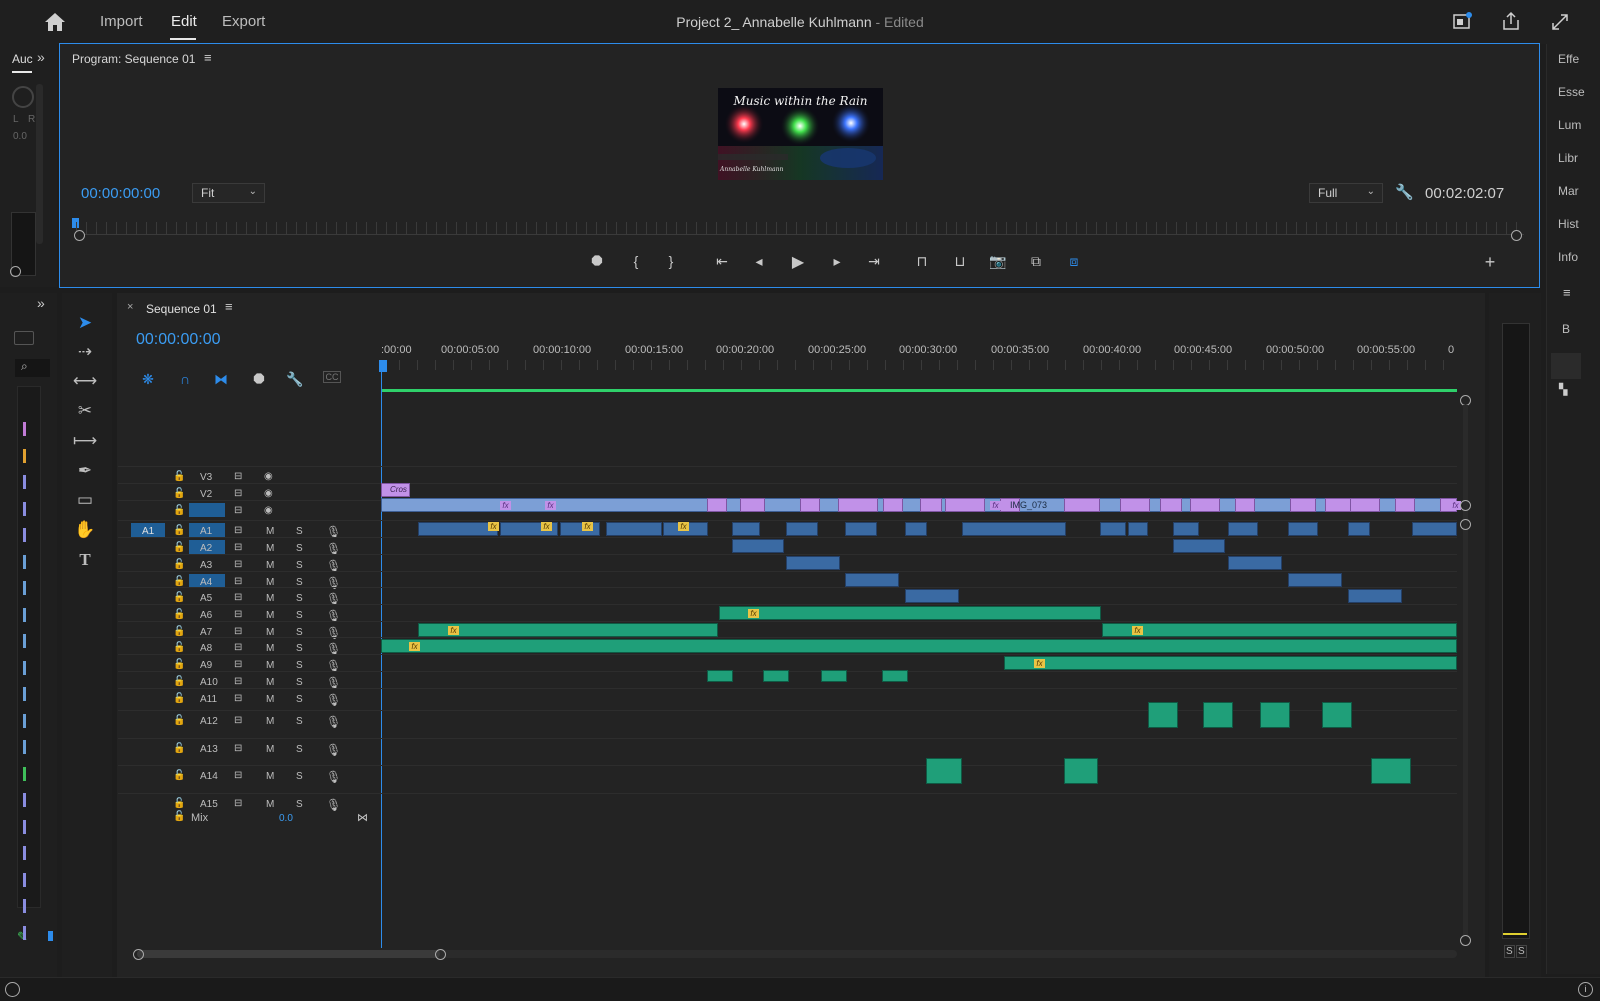 This screenshot has width=1600, height=1001. What do you see at coordinates (332, 377) in the screenshot?
I see `captions-icon: CC` at bounding box center [332, 377].